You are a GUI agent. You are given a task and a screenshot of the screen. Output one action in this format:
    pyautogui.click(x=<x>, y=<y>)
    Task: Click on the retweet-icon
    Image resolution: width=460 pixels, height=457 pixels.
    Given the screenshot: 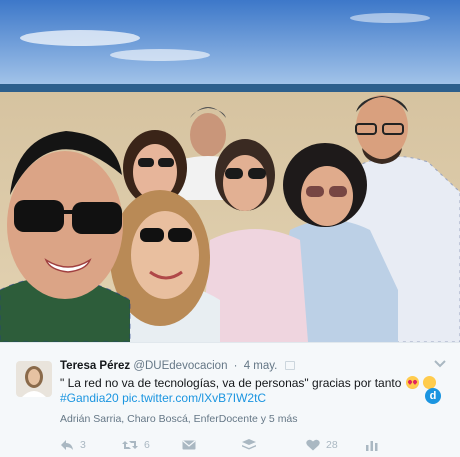 What is the action you would take?
    pyautogui.click(x=130, y=445)
    